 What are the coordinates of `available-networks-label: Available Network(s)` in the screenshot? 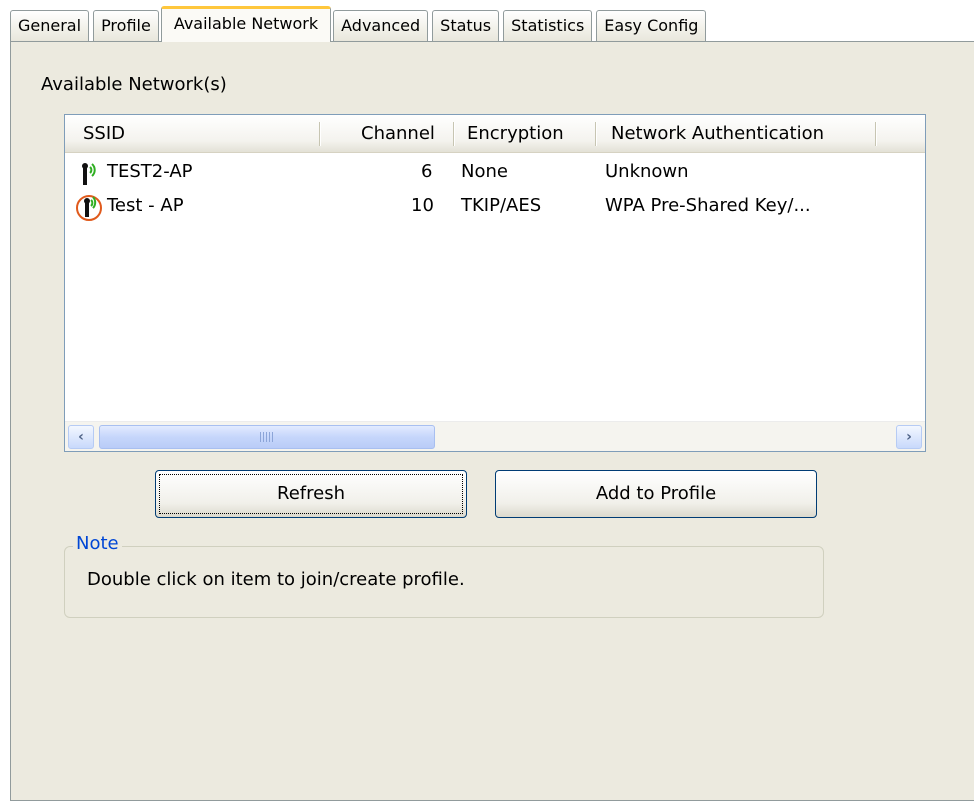 It's located at (134, 84).